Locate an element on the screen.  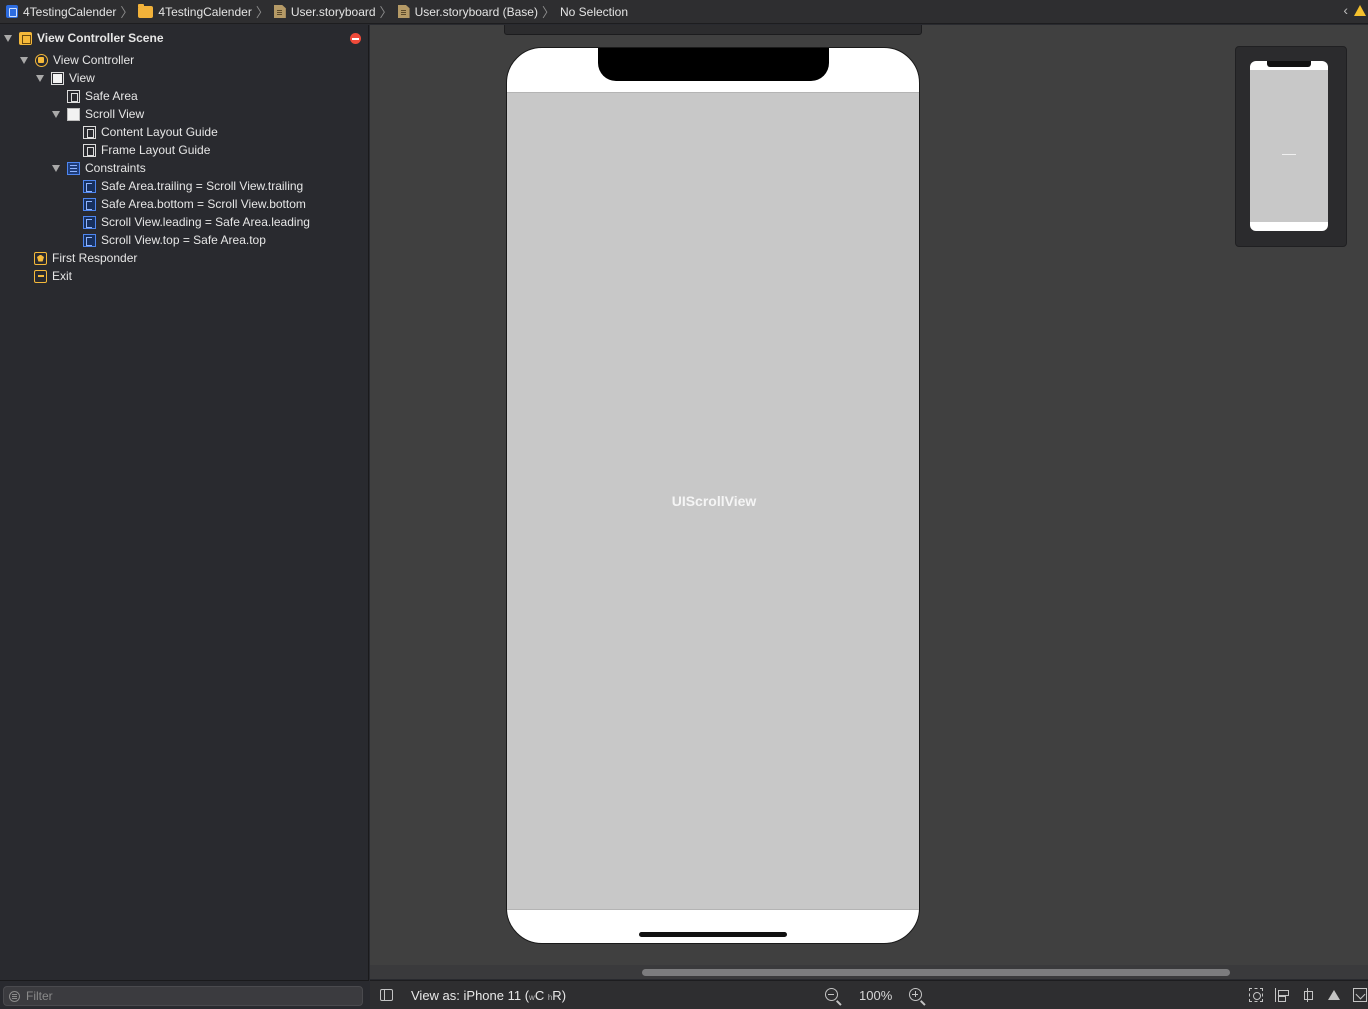
breadcrumb-project: 4TestingCalender is located at coordinates (61, 12).